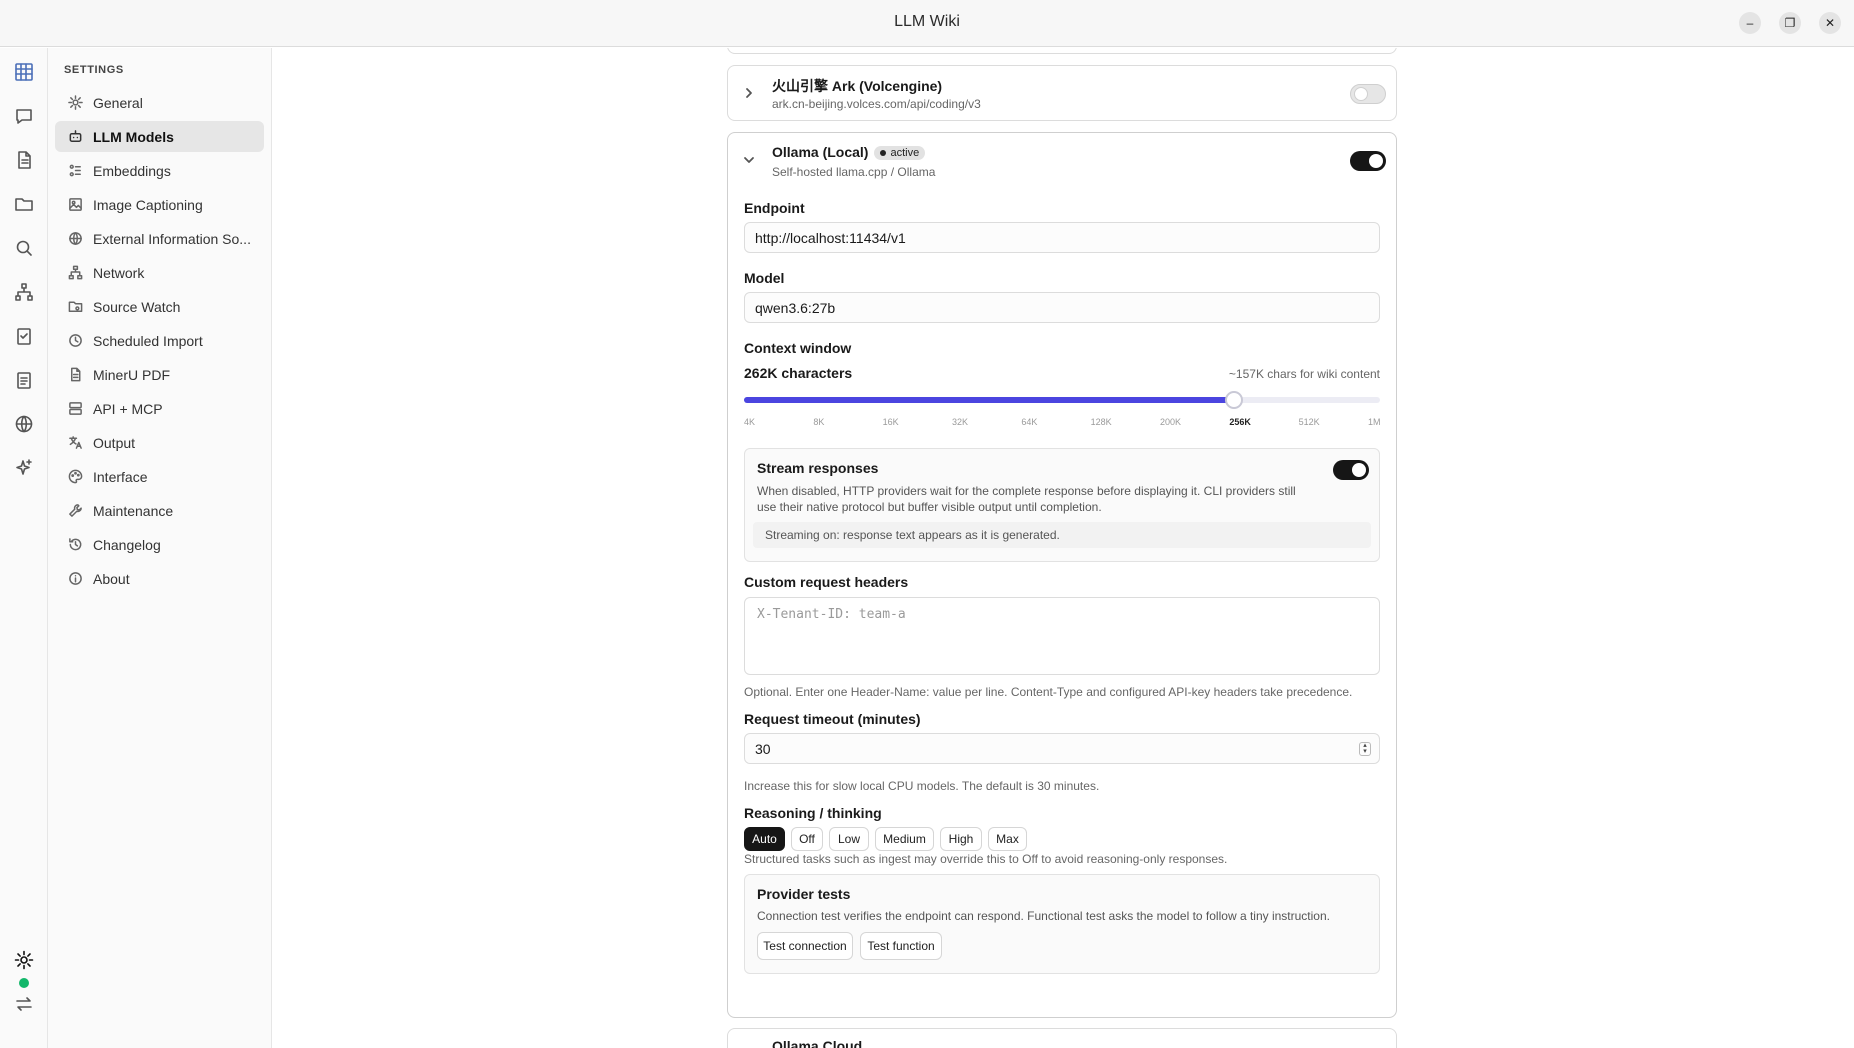  What do you see at coordinates (24, 336) in the screenshot?
I see `clipboard-check-icon` at bounding box center [24, 336].